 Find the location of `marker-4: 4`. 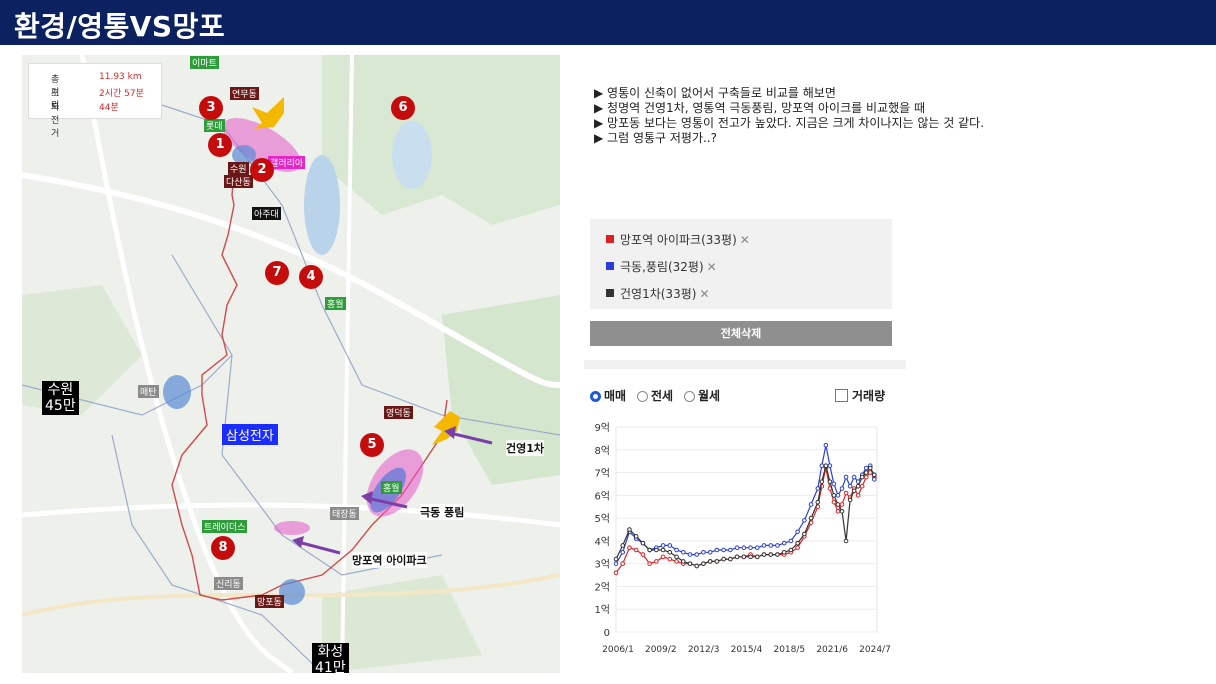

marker-4: 4 is located at coordinates (311, 277).